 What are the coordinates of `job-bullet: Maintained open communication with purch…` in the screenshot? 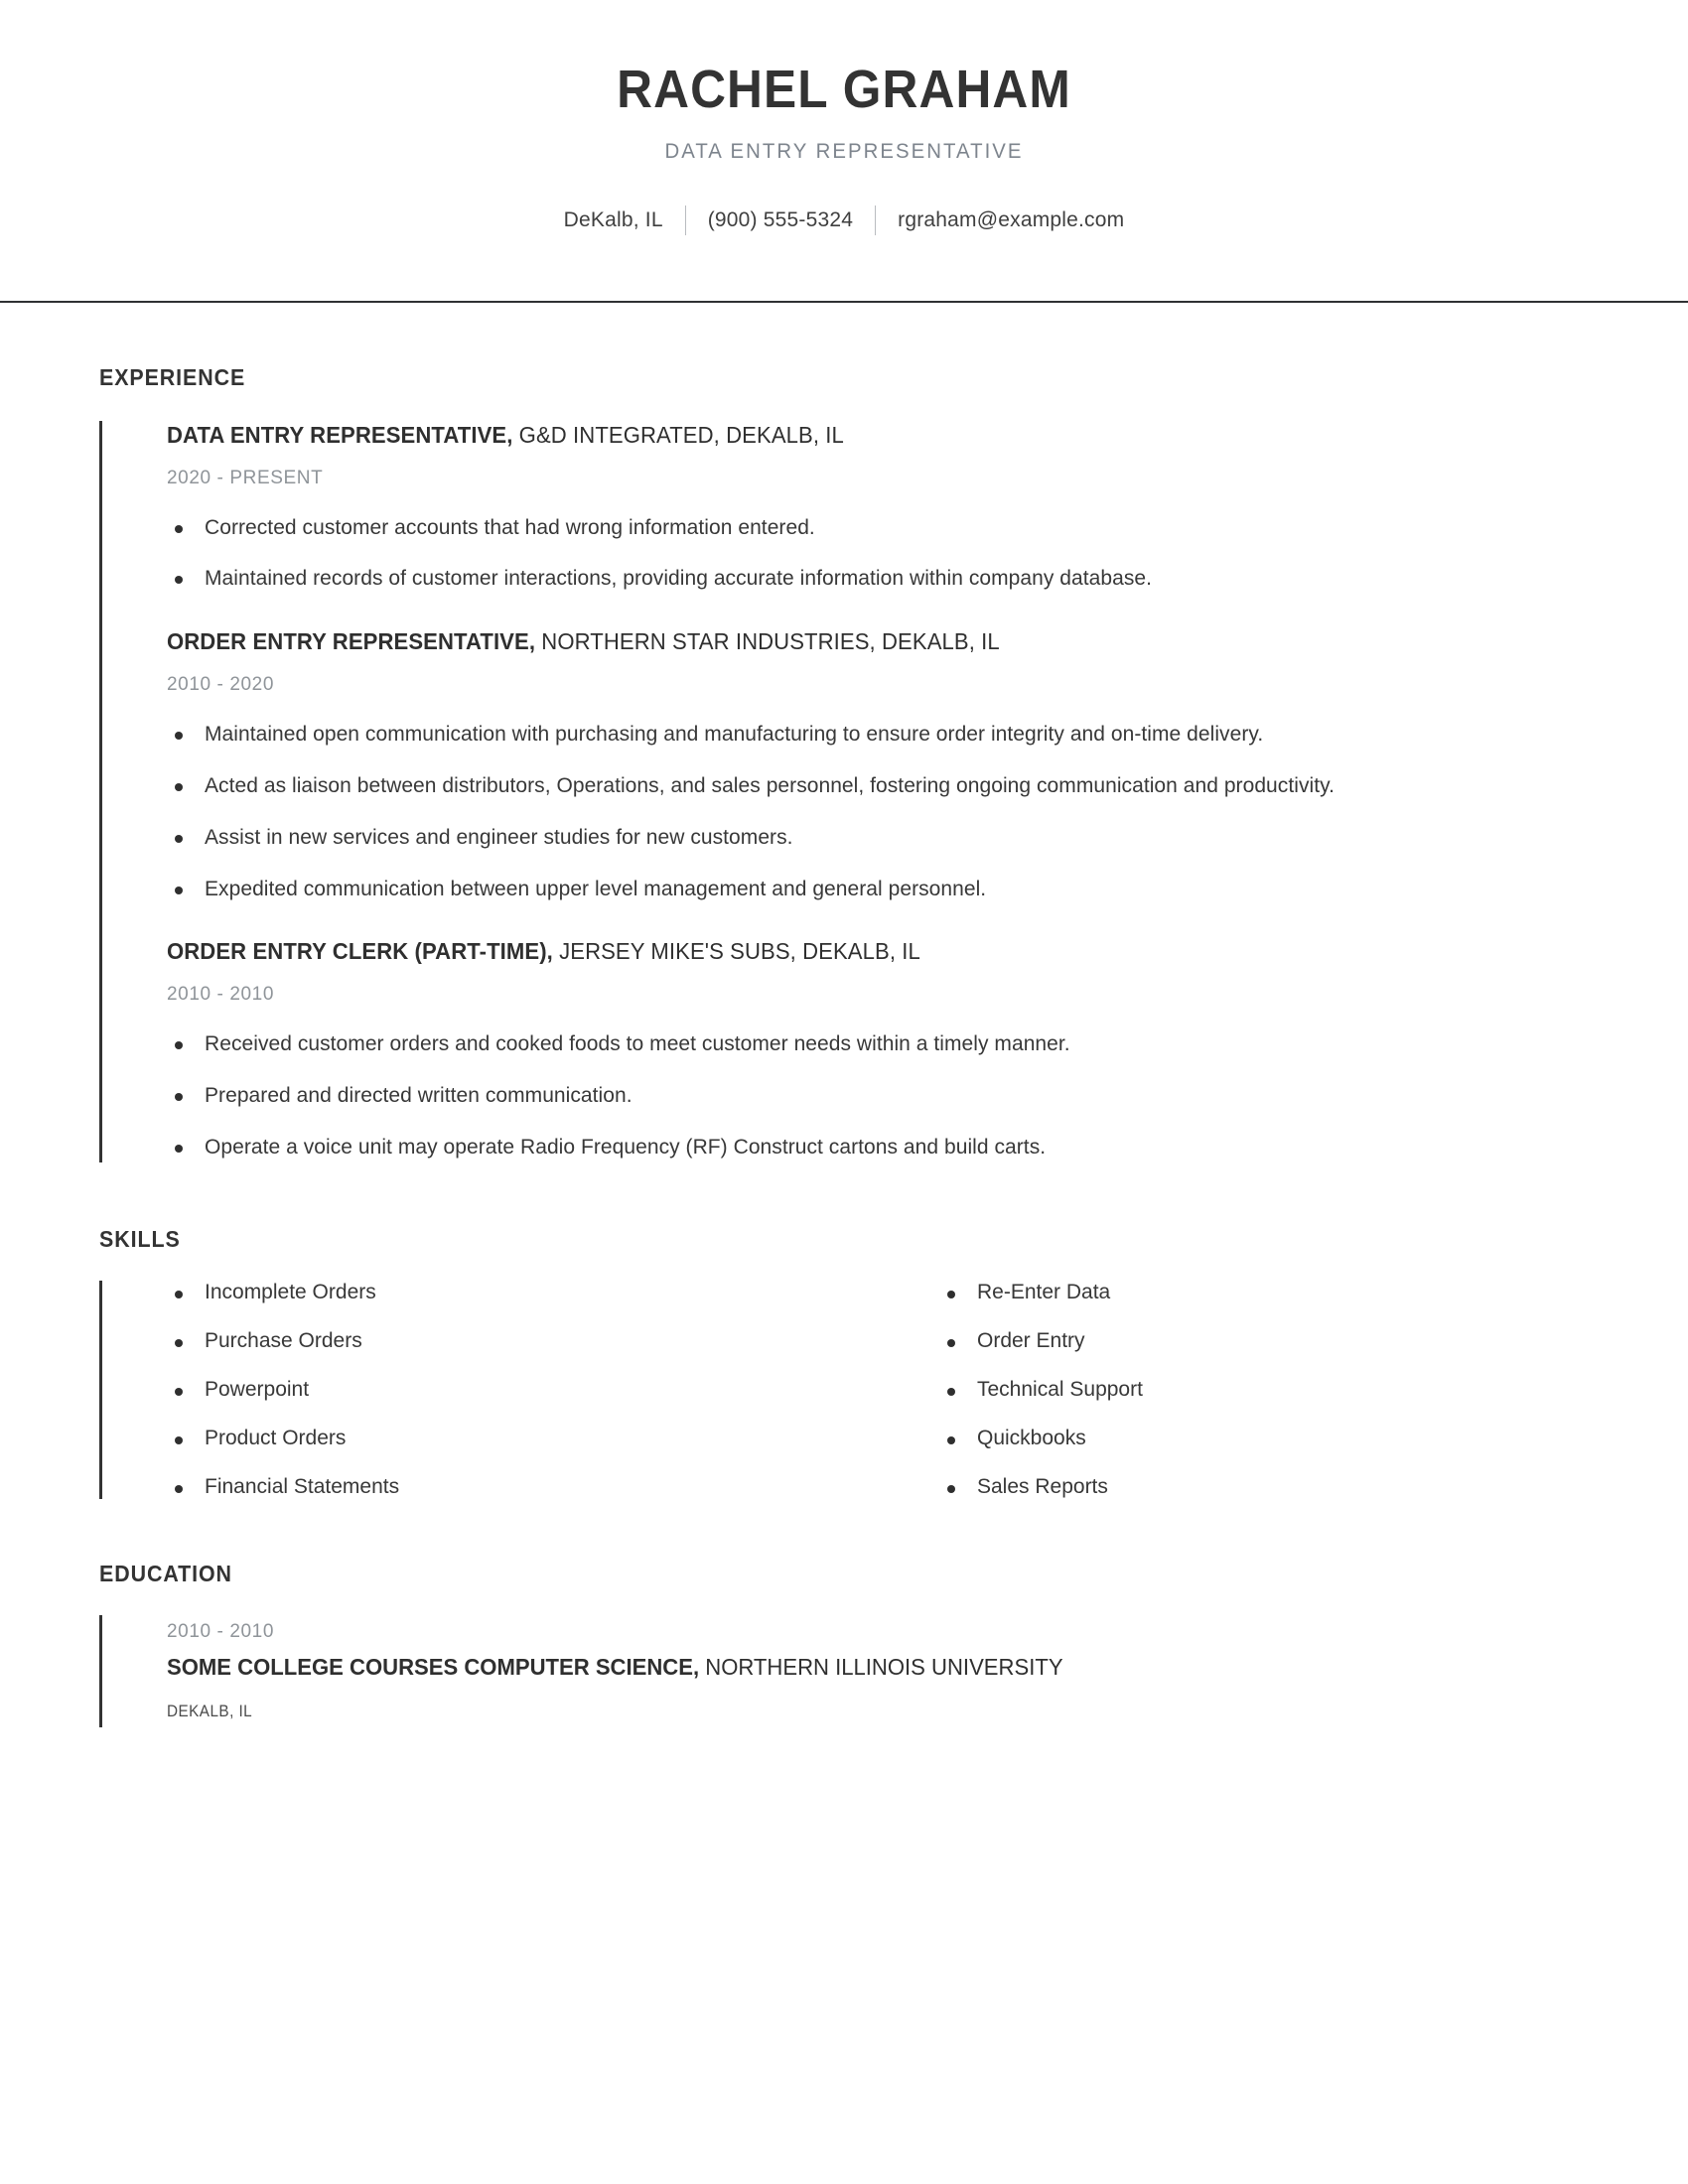 It's located at (878, 735).